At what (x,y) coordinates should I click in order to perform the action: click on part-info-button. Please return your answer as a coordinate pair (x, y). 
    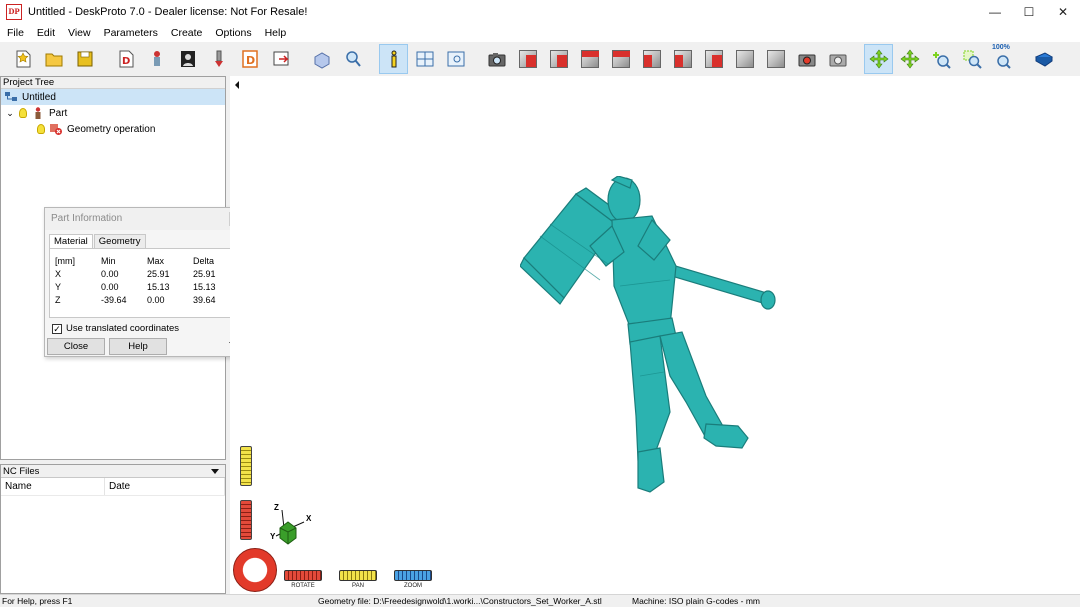
    Looking at the image, I should click on (393, 59).